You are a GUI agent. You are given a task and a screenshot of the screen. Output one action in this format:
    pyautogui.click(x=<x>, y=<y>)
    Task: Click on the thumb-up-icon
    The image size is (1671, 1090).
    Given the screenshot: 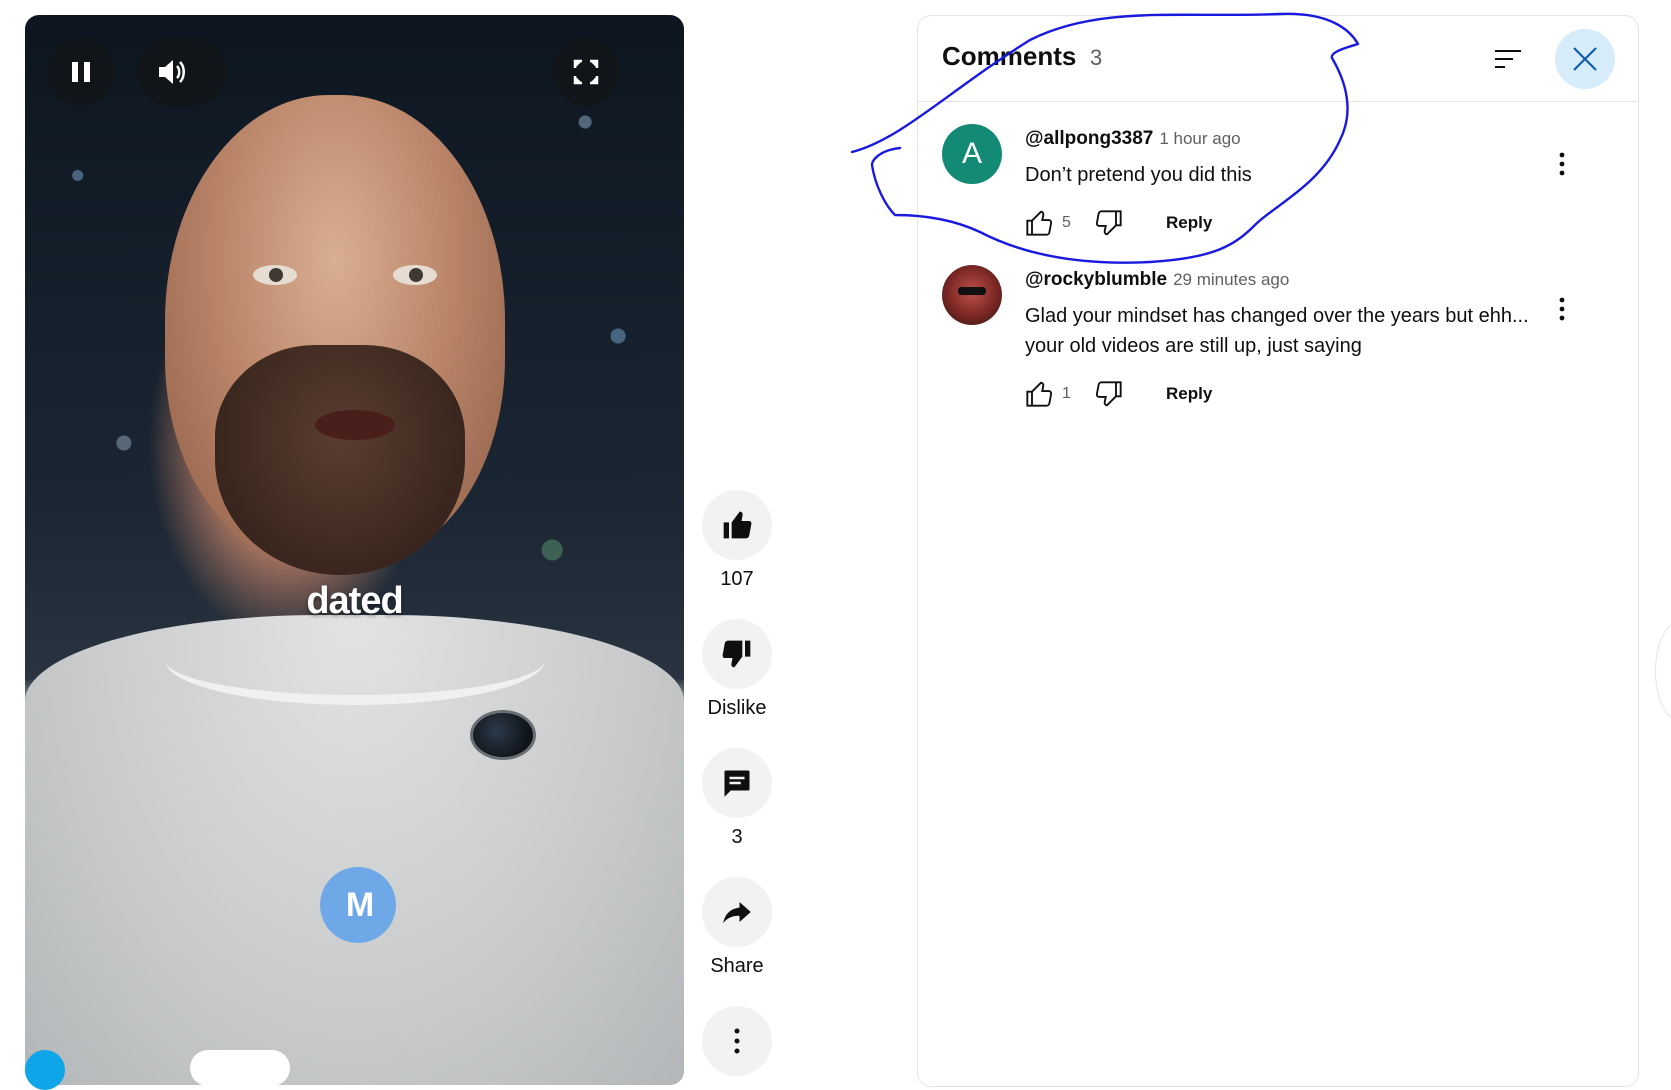 What is the action you would take?
    pyautogui.click(x=737, y=525)
    